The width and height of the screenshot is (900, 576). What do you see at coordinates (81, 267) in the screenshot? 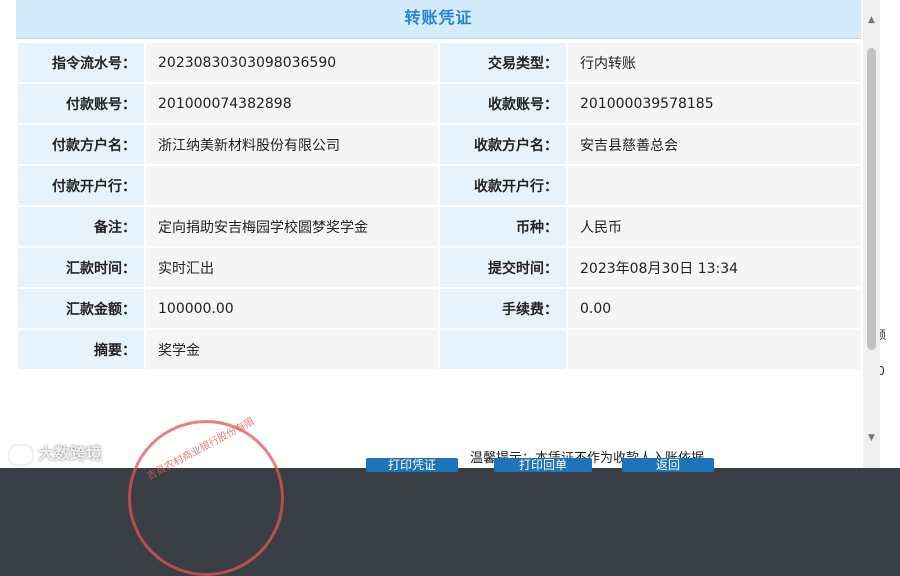
I see `field-label: 汇款时间：` at bounding box center [81, 267].